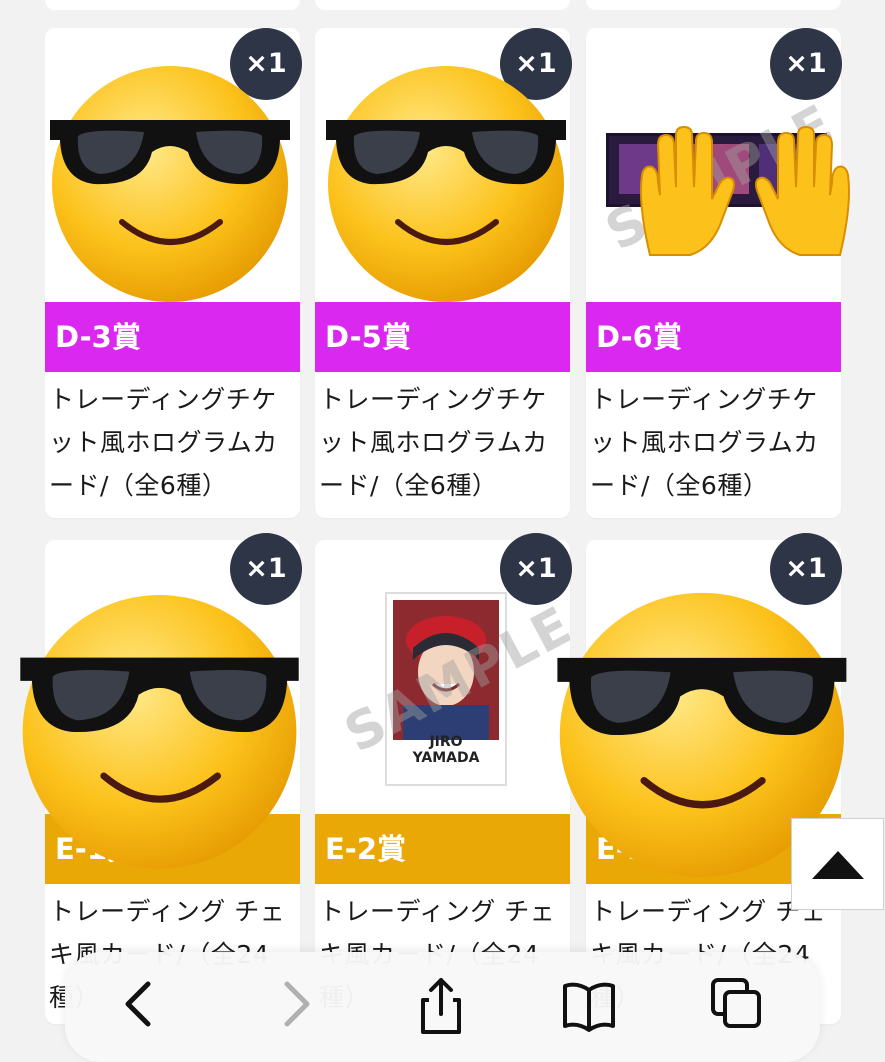 The height and width of the screenshot is (1062, 885). I want to click on share-icon, so click(441, 1004).